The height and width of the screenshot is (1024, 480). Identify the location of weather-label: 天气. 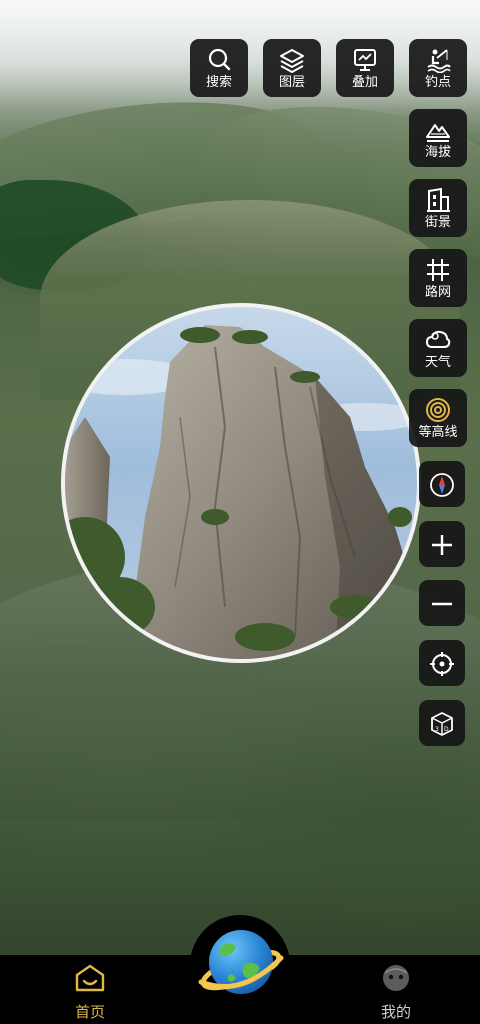
(437, 362).